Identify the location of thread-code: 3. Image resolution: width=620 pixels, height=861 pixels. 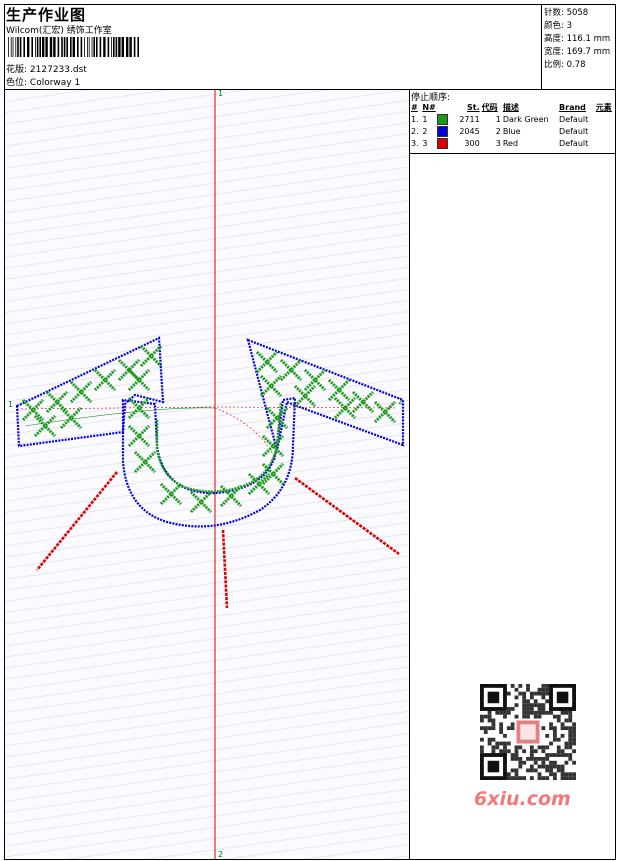
(498, 143).